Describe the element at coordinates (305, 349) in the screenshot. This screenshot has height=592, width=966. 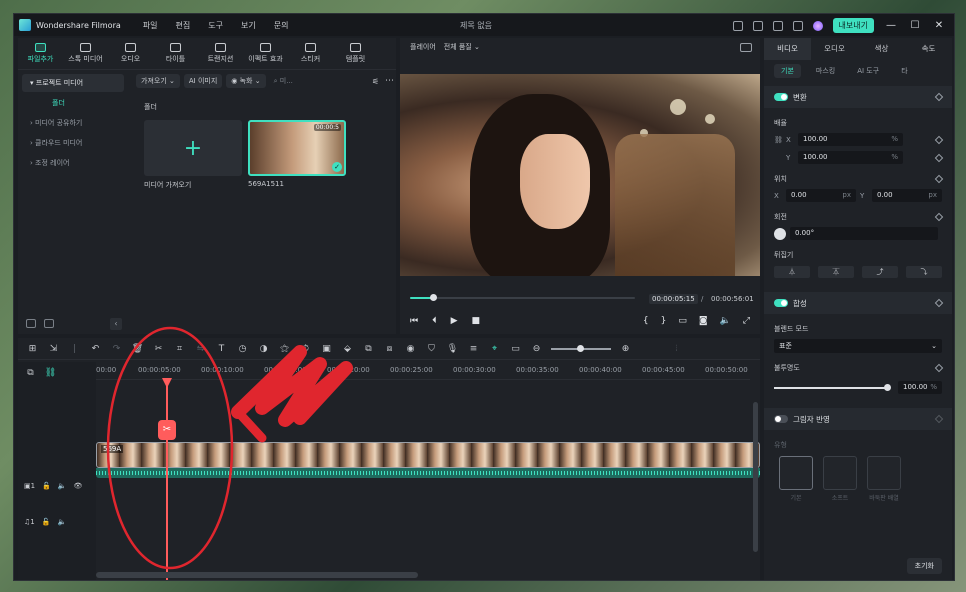
I see `timer-icon: ⏱` at that location.